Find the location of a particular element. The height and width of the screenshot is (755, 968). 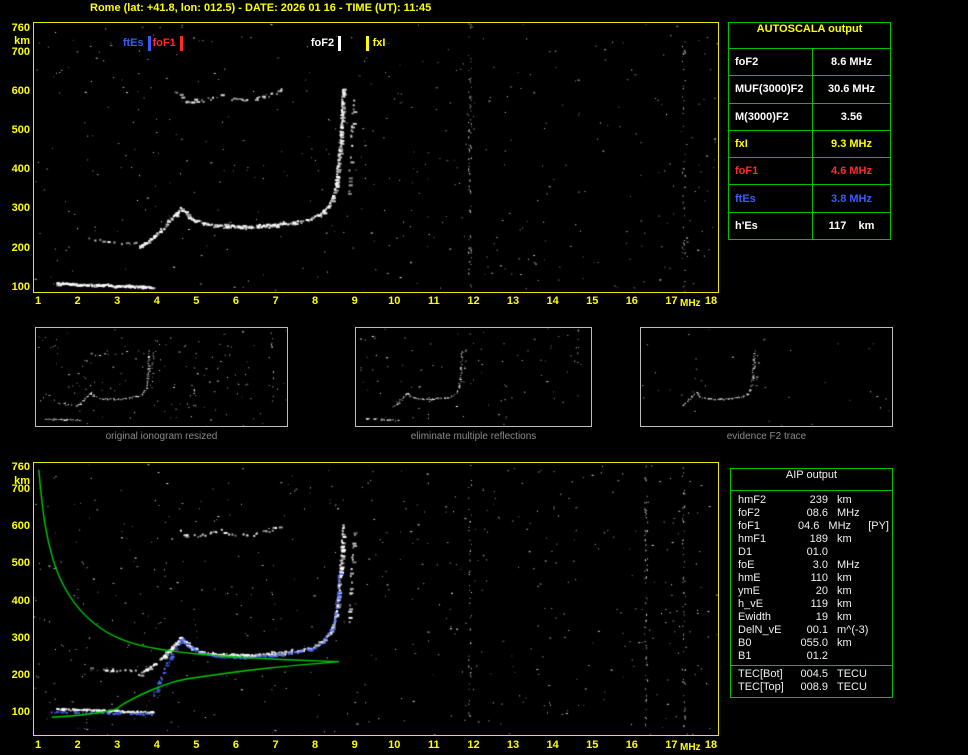

aip-row: h_vE 119 km is located at coordinates (811, 604).